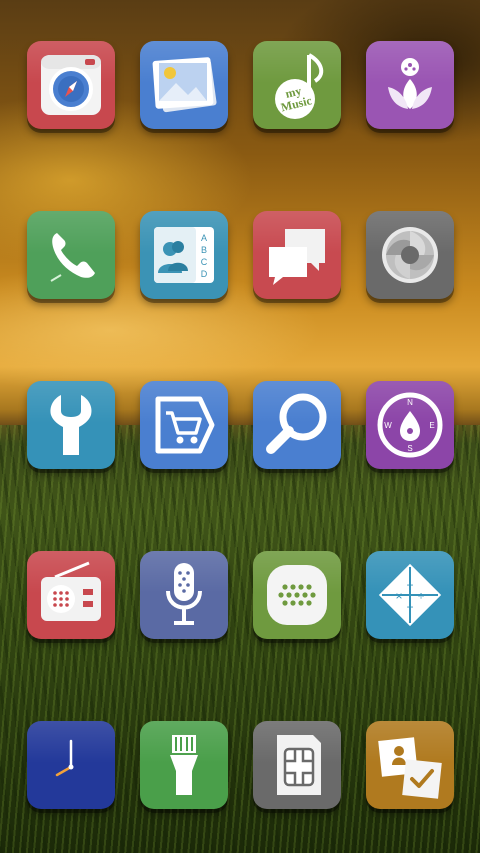 The width and height of the screenshot is (480, 853). I want to click on gallery-icon, so click(184, 85).